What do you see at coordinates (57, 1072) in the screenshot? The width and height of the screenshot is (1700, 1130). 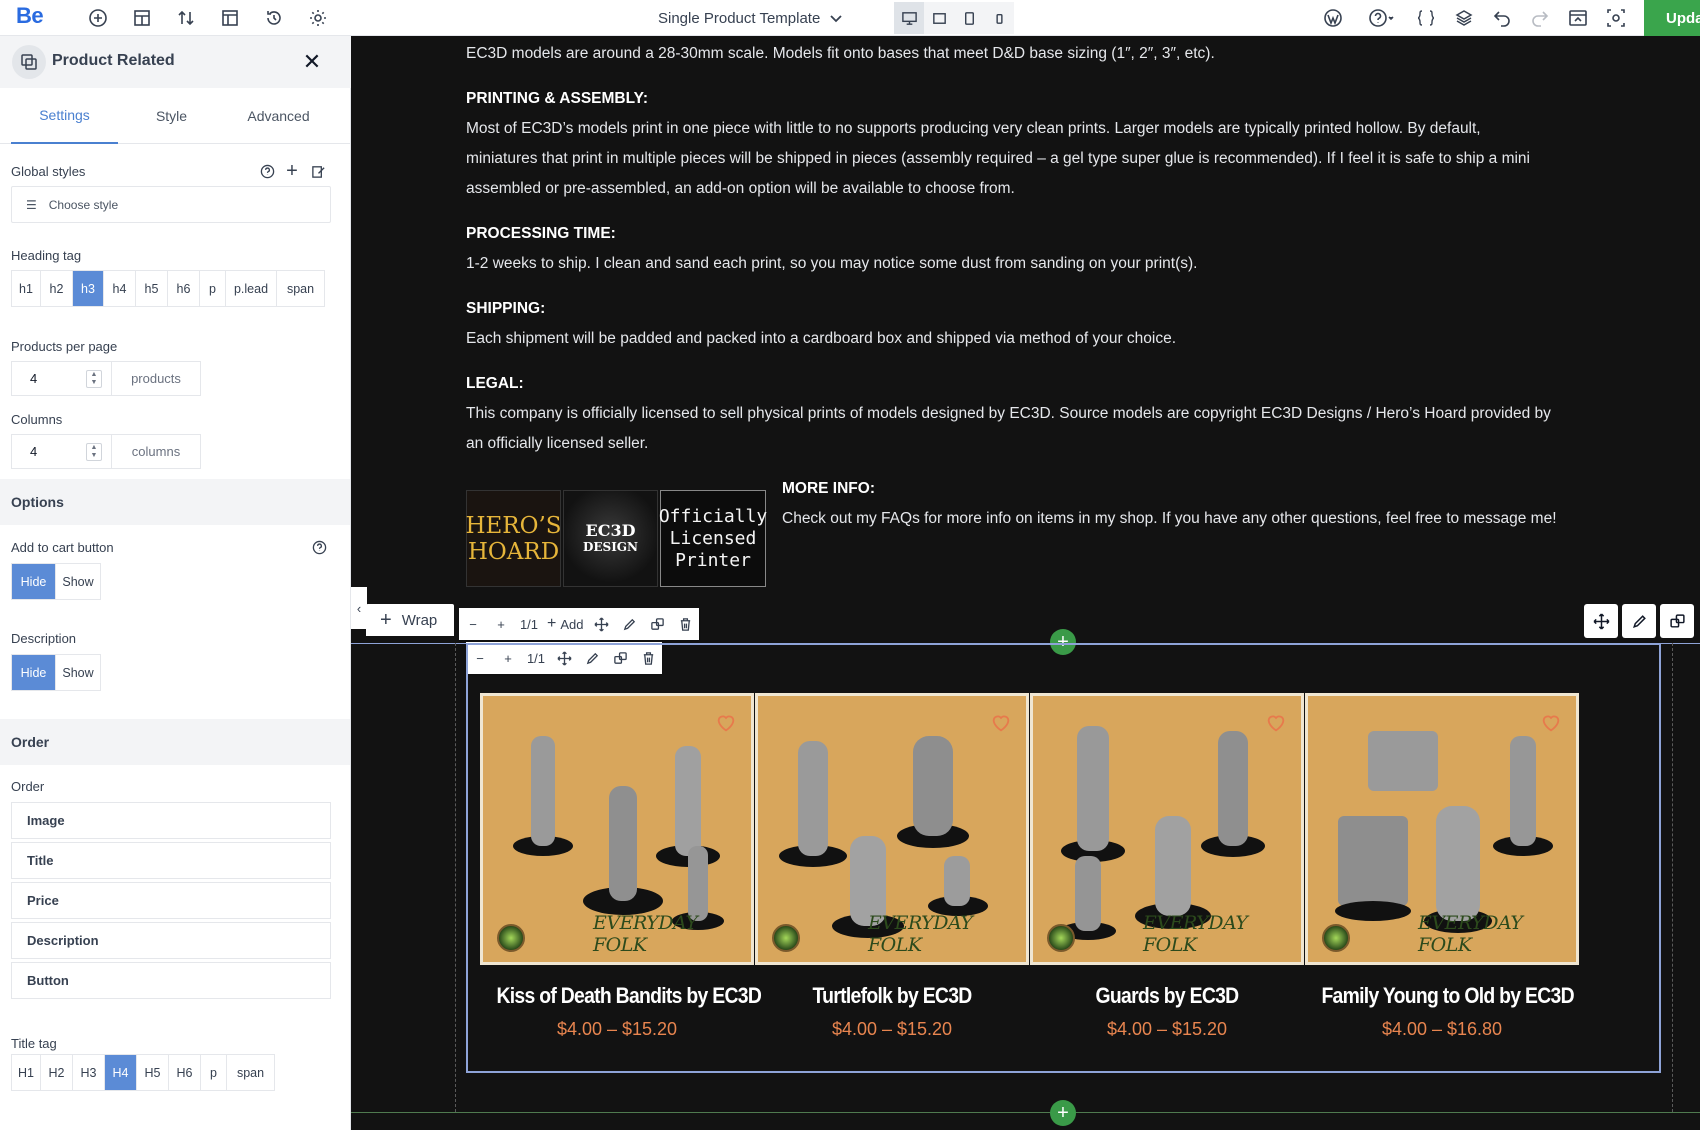 I see `title-tag-h2: H2` at bounding box center [57, 1072].